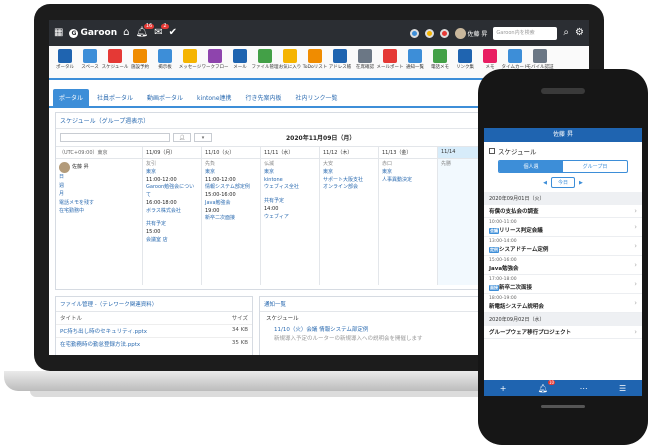 This screenshot has width=650, height=445. I want to click on file-row: 在宅勤務時の勤怠登録方法.pptx 35 KB, so click(154, 343).